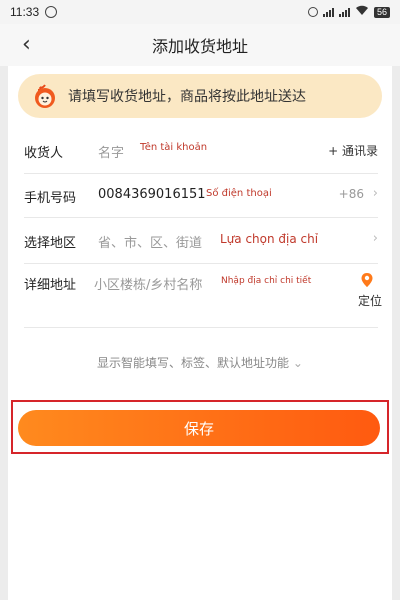 This screenshot has width=400, height=600. What do you see at coordinates (297, 363) in the screenshot?
I see `chevron-down-icon: ⌄` at bounding box center [297, 363].